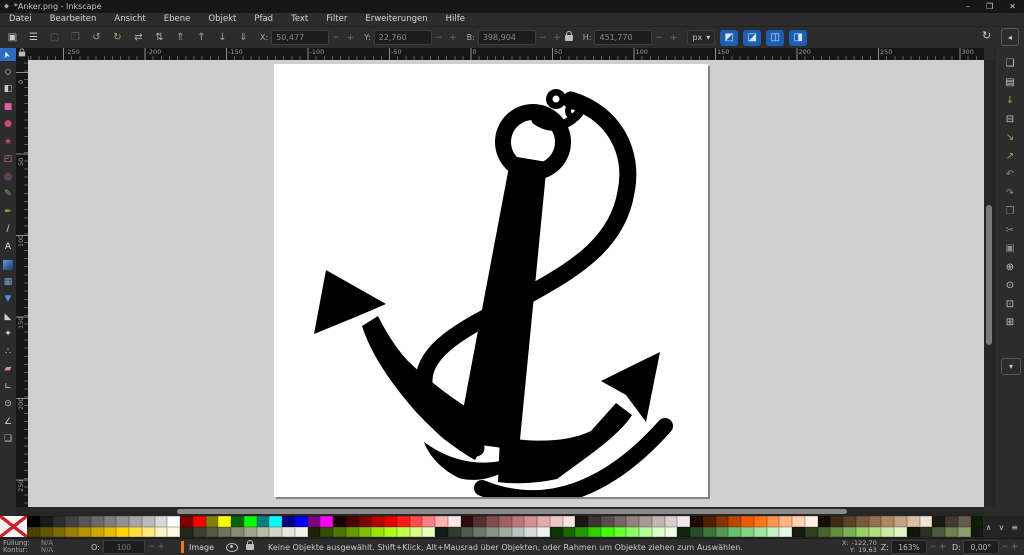 This screenshot has height=555, width=1024. Describe the element at coordinates (986, 35) in the screenshot. I see `snap-settings-icon: ↻` at that location.